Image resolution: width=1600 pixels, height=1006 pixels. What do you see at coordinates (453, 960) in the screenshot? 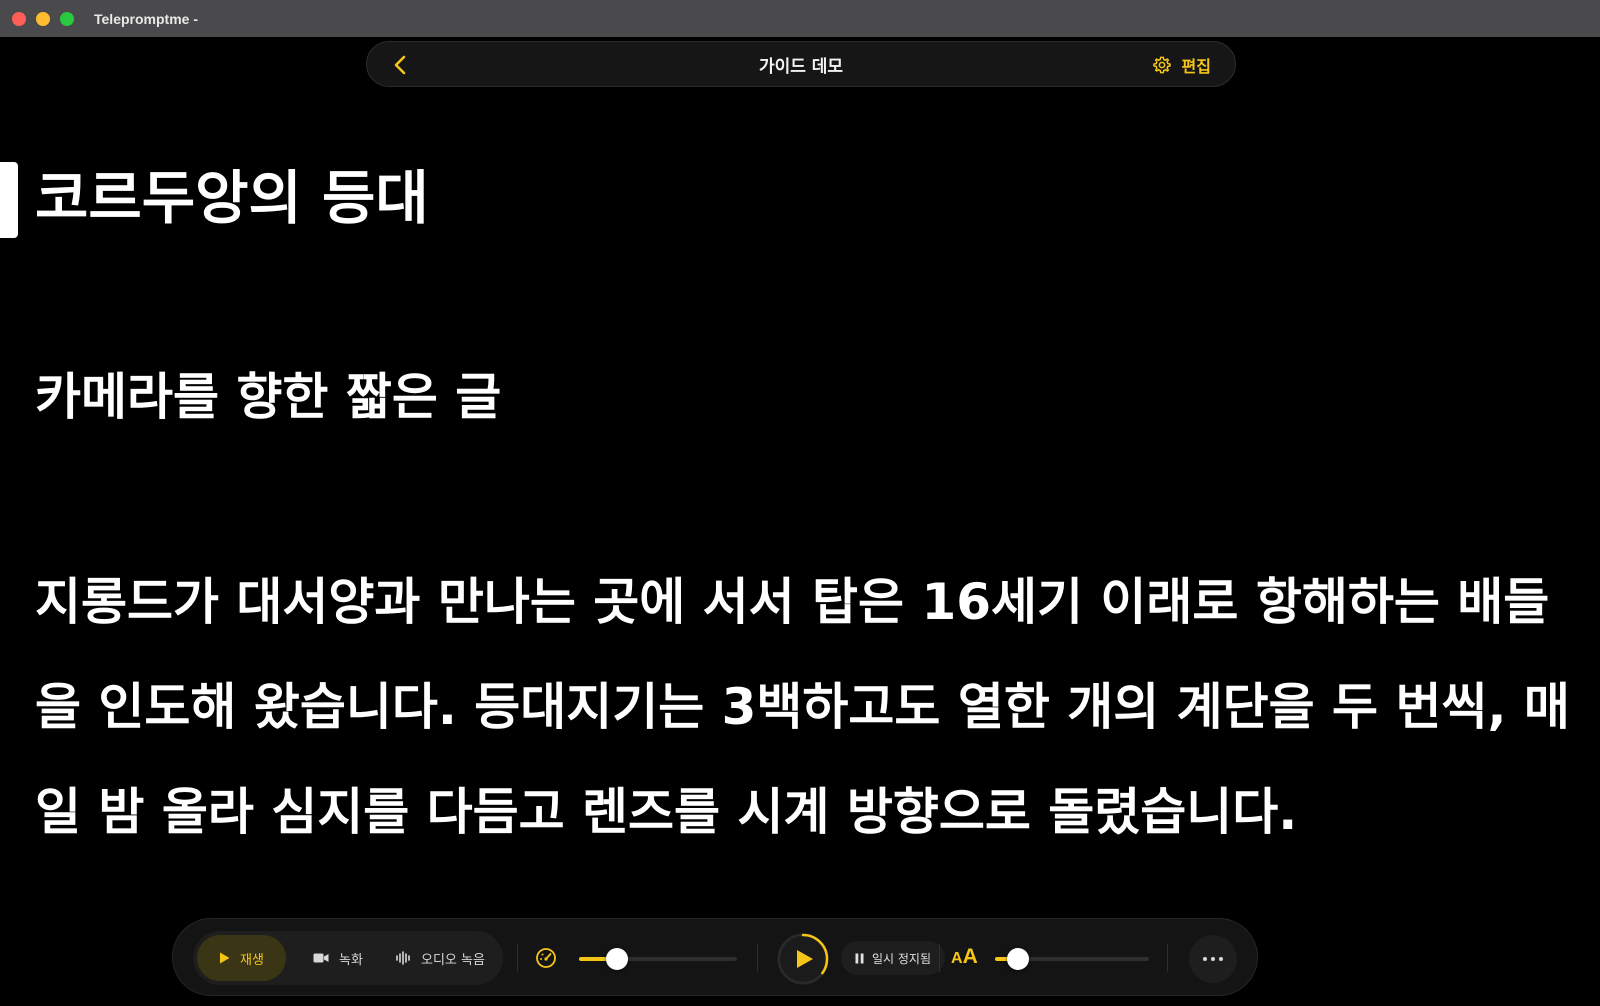
I see `mode-audio-record-label: 오디오 녹음` at bounding box center [453, 960].